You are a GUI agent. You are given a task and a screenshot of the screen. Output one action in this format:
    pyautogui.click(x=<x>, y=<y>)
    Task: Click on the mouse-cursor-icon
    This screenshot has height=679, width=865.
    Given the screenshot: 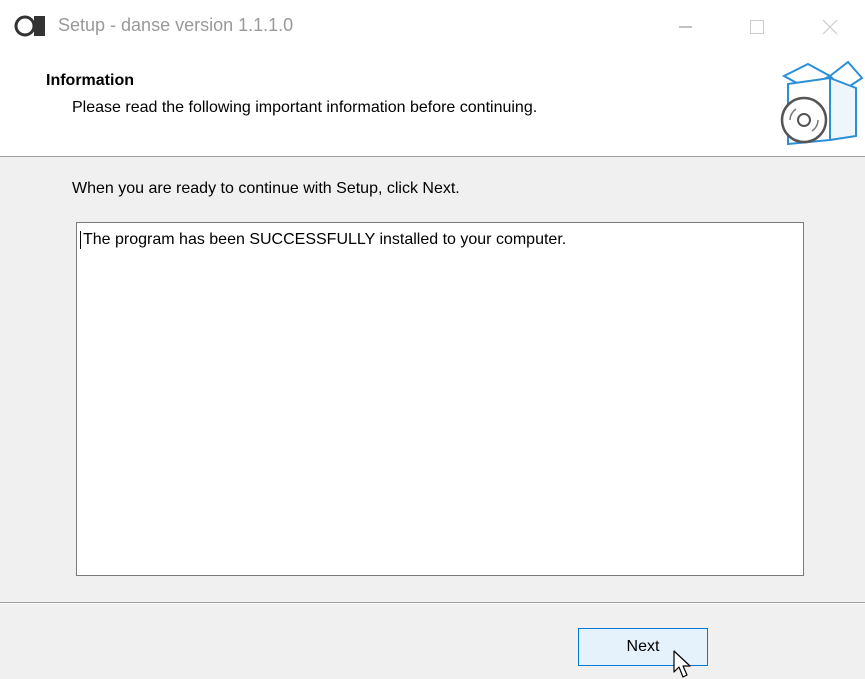 What is the action you would take?
    pyautogui.click(x=682, y=664)
    